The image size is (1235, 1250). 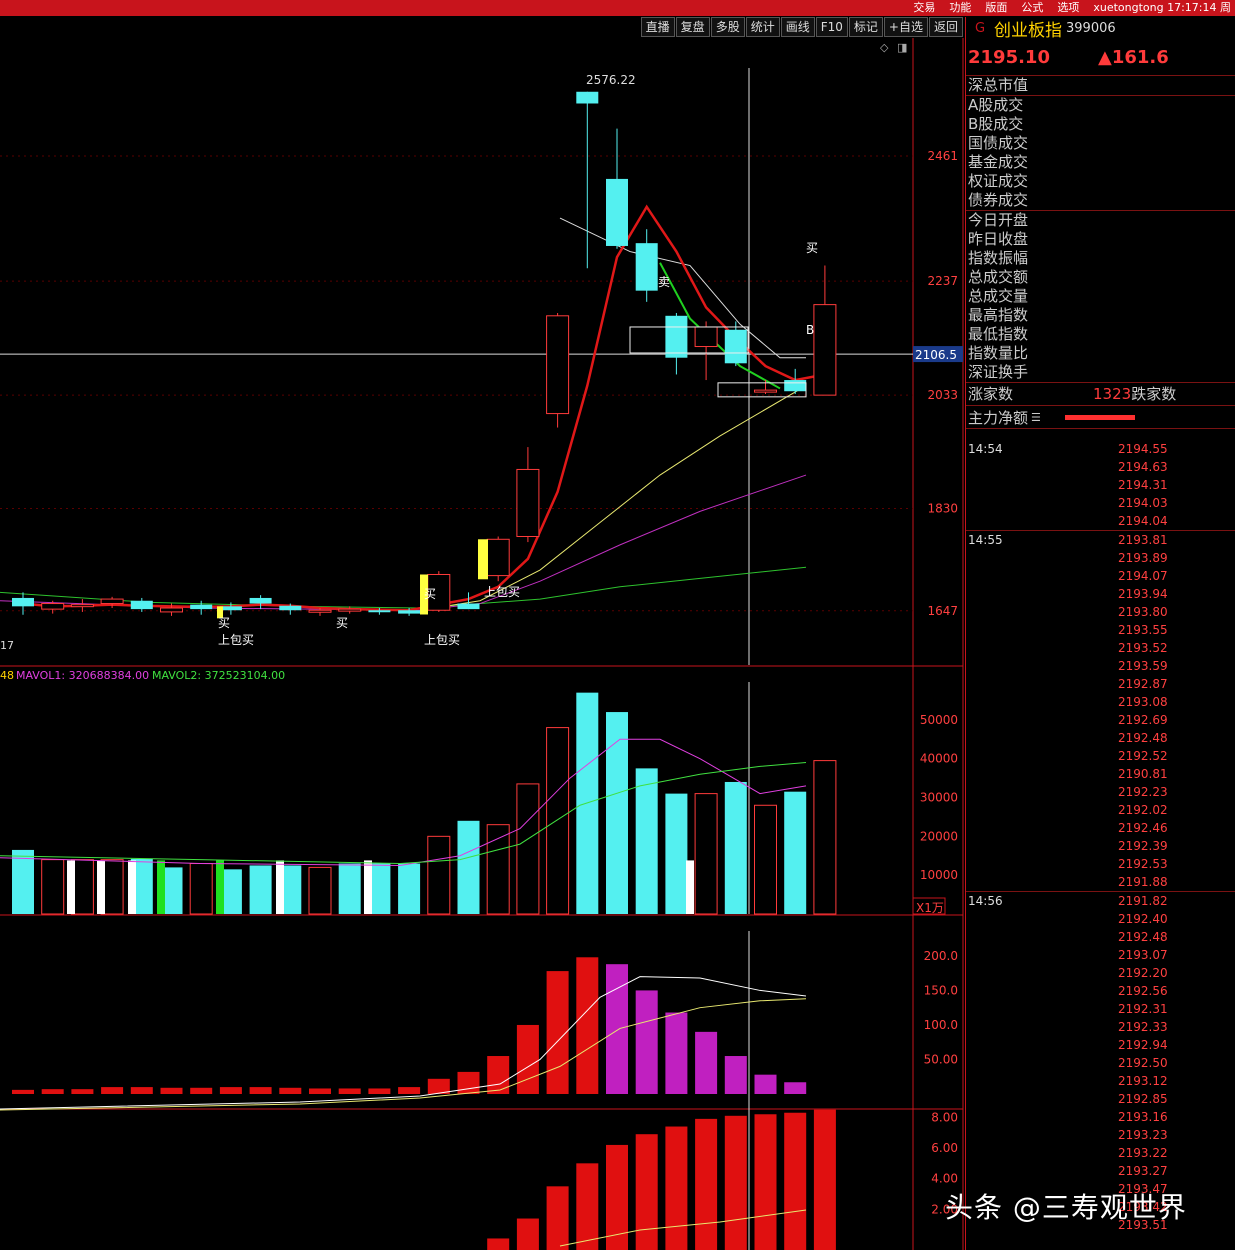 What do you see at coordinates (942, 395) in the screenshot?
I see `price-tick-label: 2033` at bounding box center [942, 395].